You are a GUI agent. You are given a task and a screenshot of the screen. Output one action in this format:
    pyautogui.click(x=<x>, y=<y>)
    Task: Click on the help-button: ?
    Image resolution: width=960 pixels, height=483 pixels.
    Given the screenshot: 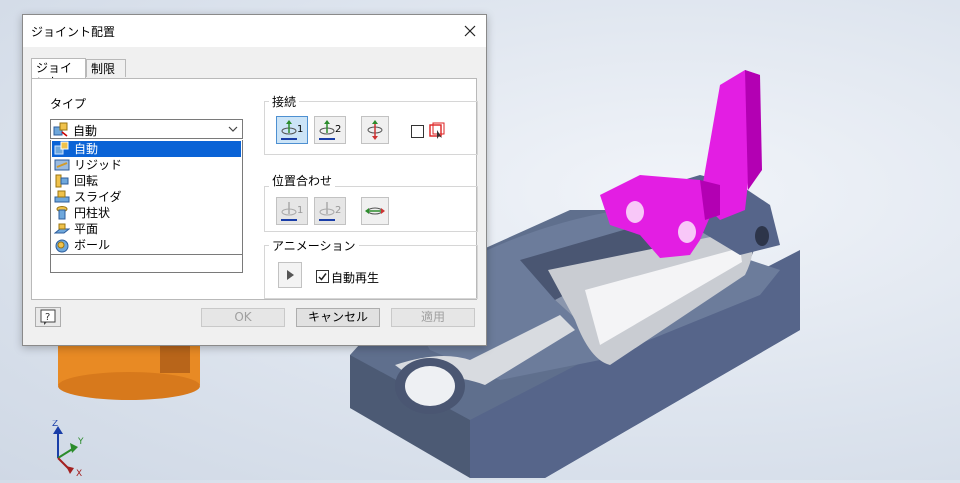 What is the action you would take?
    pyautogui.click(x=48, y=317)
    